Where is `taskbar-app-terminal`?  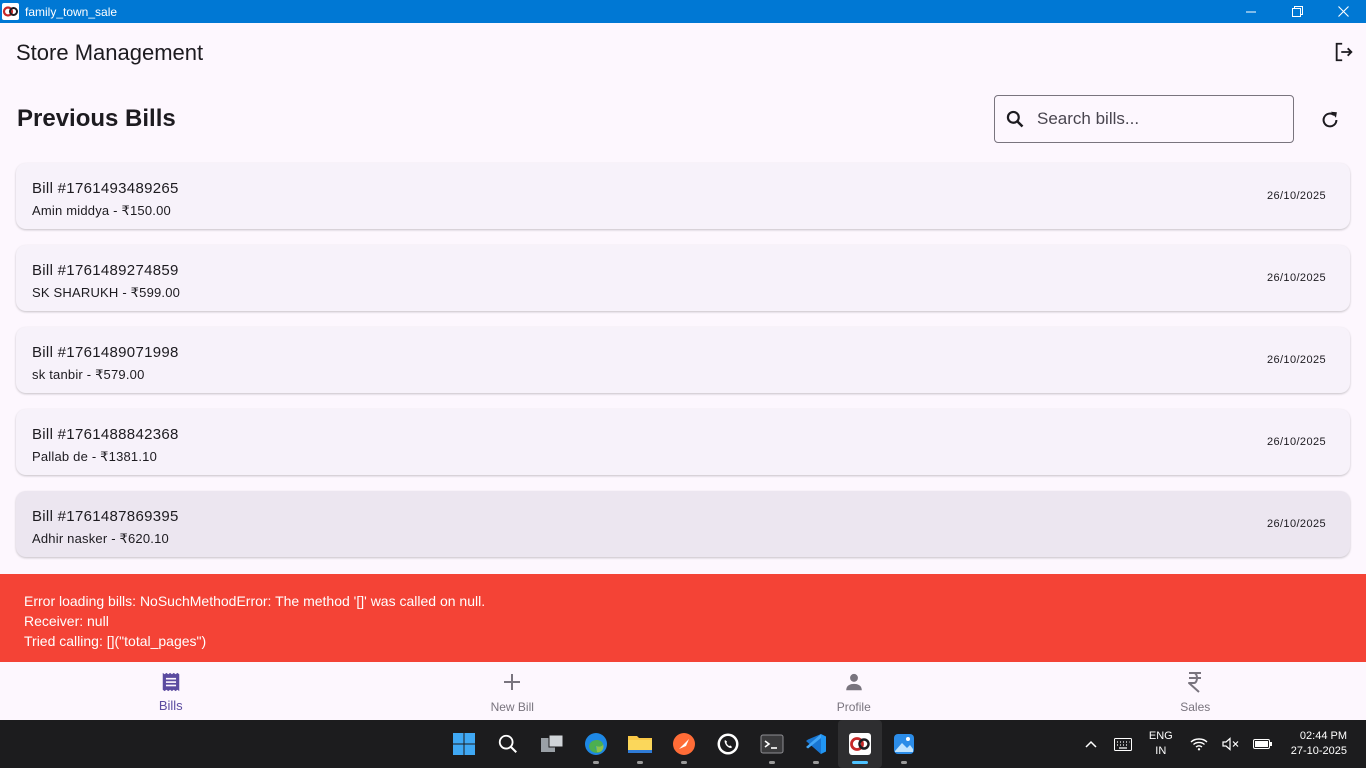
taskbar-app-terminal is located at coordinates (772, 744).